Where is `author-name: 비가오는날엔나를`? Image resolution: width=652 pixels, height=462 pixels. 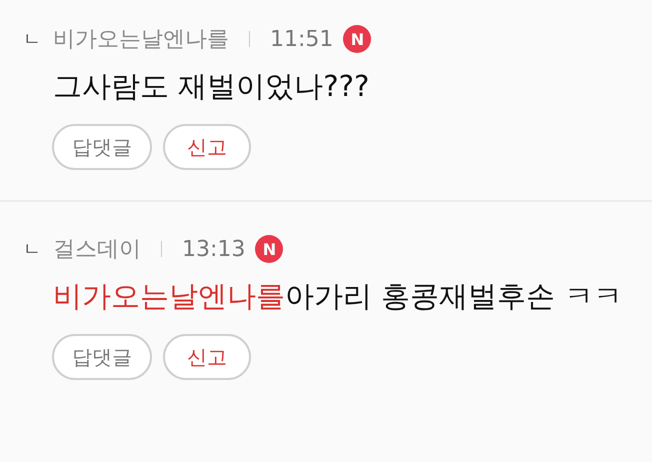 author-name: 비가오는날엔나를 is located at coordinates (141, 39).